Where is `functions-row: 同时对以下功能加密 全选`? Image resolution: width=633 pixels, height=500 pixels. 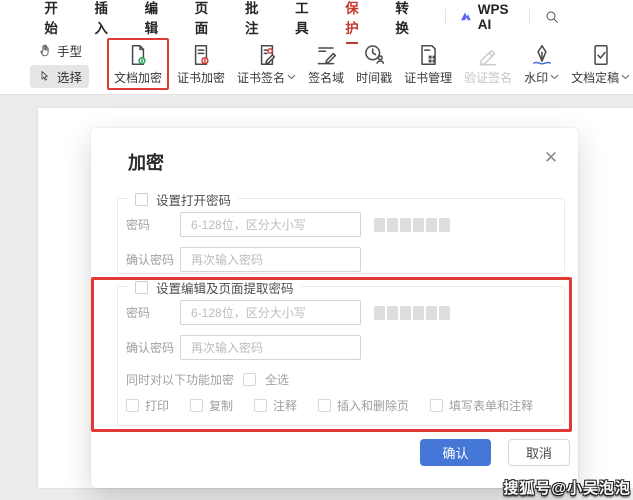 functions-row: 同时对以下功能加密 全选 is located at coordinates (207, 379).